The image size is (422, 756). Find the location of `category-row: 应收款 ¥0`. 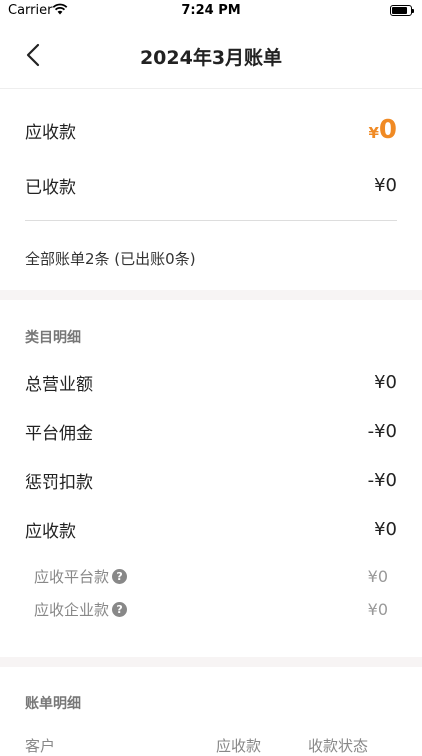

category-row: 应收款 ¥0 is located at coordinates (211, 529).